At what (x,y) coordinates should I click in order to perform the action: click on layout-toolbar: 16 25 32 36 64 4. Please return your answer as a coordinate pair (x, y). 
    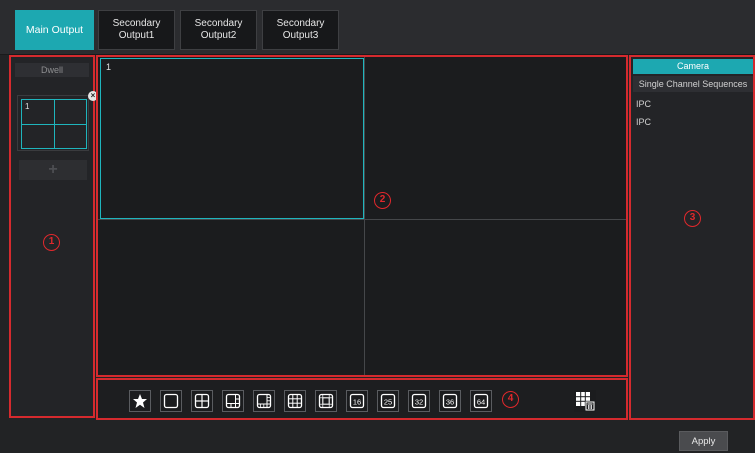
    Looking at the image, I should click on (362, 399).